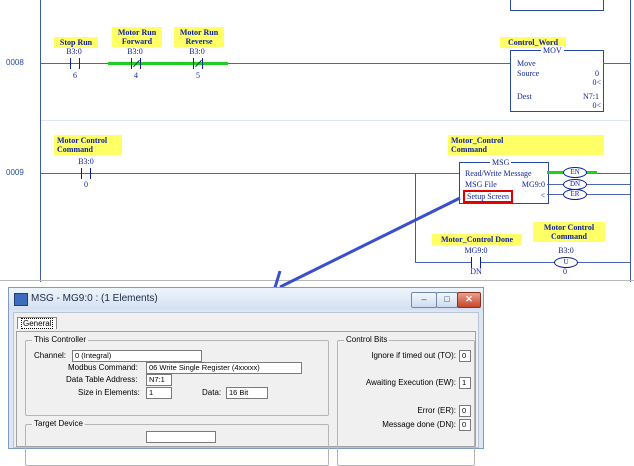  Describe the element at coordinates (103, 367) in the screenshot. I see `modbus-command-label: Modbus Command:` at that location.